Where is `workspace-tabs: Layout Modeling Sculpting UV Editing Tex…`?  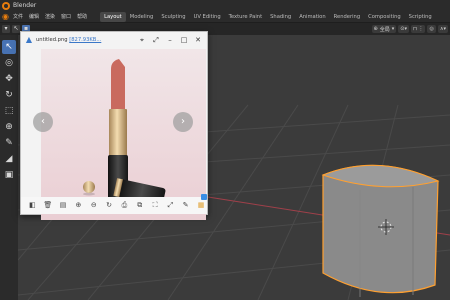
workspace-tabs: Layout Modeling Sculpting UV Editing Tex… is located at coordinates (268, 16).